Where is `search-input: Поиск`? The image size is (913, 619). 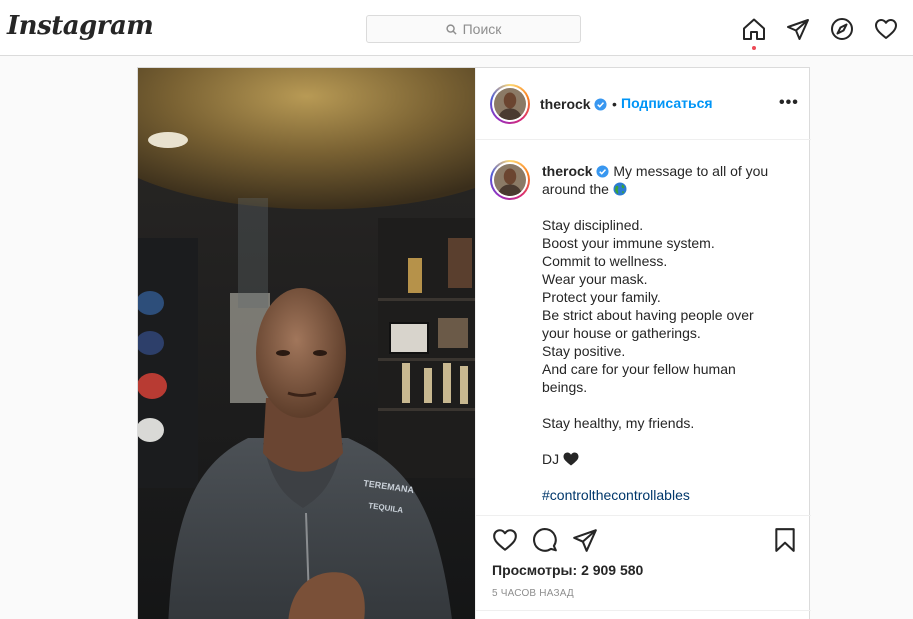
search-input: Поиск is located at coordinates (473, 29).